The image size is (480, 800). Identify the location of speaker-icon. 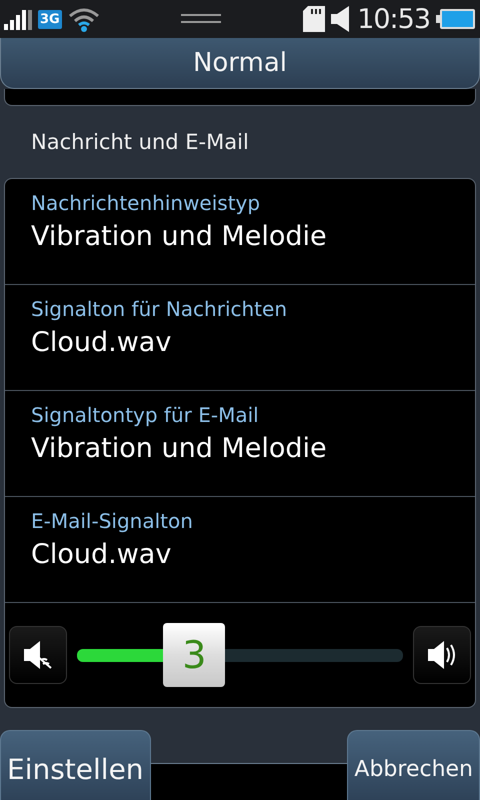
(341, 19).